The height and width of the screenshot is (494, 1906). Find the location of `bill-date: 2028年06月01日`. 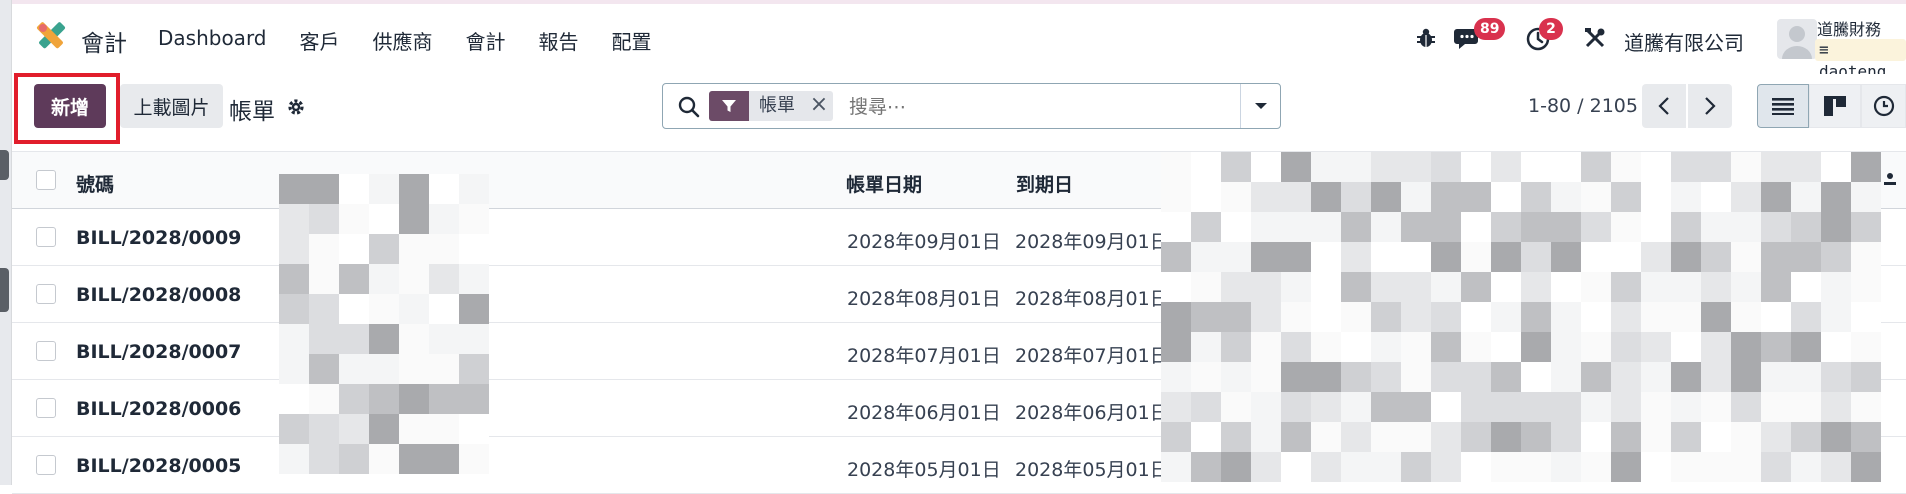

bill-date: 2028年06月01日 is located at coordinates (924, 413).